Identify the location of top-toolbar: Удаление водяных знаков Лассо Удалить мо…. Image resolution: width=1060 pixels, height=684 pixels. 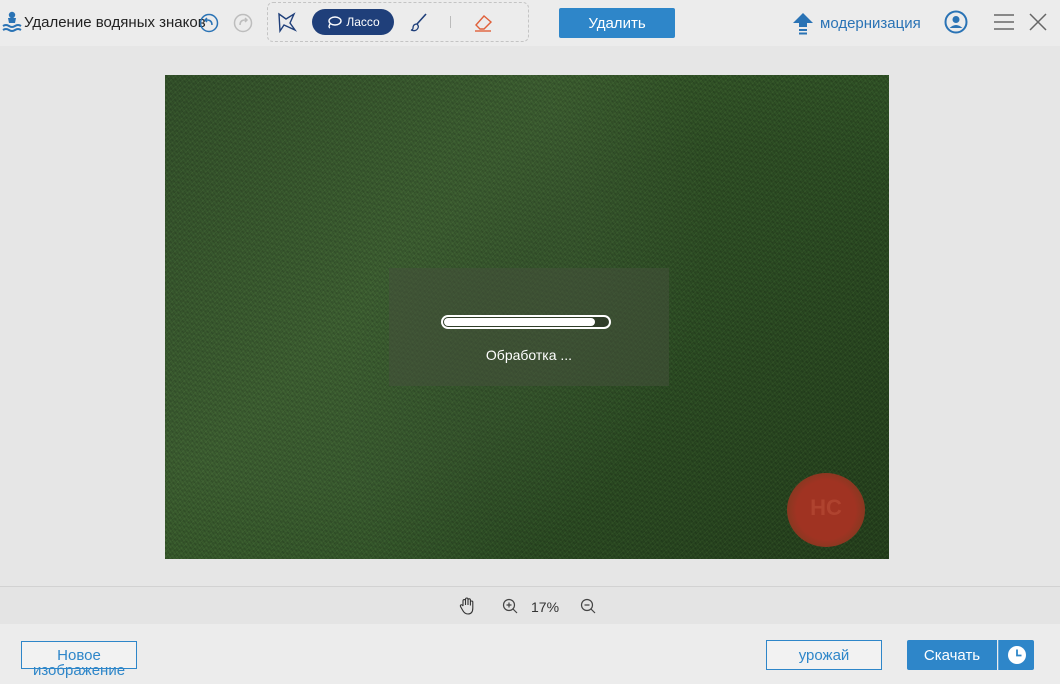
(530, 23).